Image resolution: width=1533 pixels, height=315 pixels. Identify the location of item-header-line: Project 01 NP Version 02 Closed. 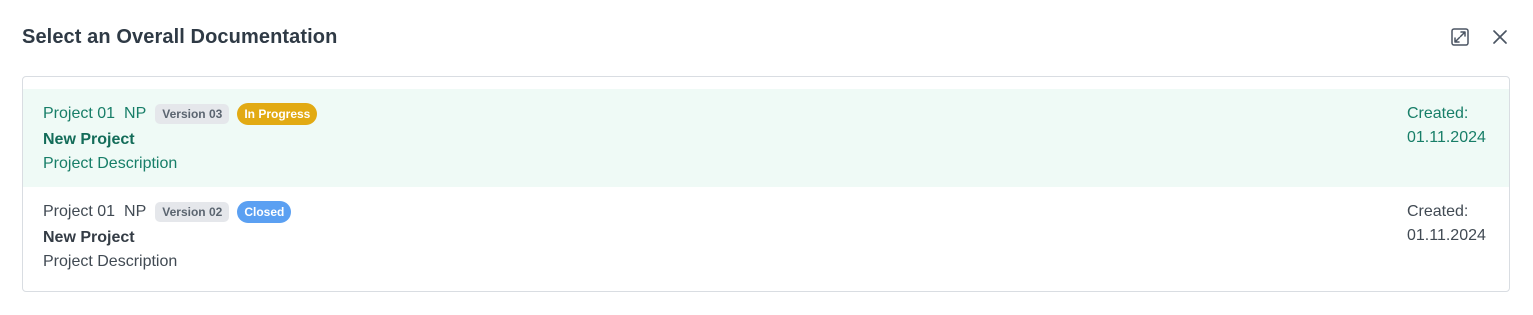
(766, 212).